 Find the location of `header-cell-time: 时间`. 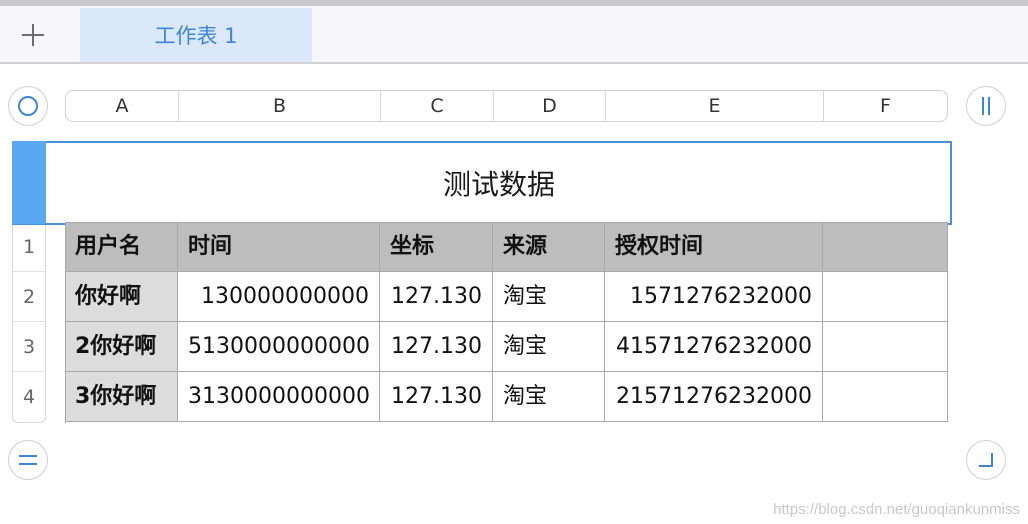

header-cell-time: 时间 is located at coordinates (279, 247).